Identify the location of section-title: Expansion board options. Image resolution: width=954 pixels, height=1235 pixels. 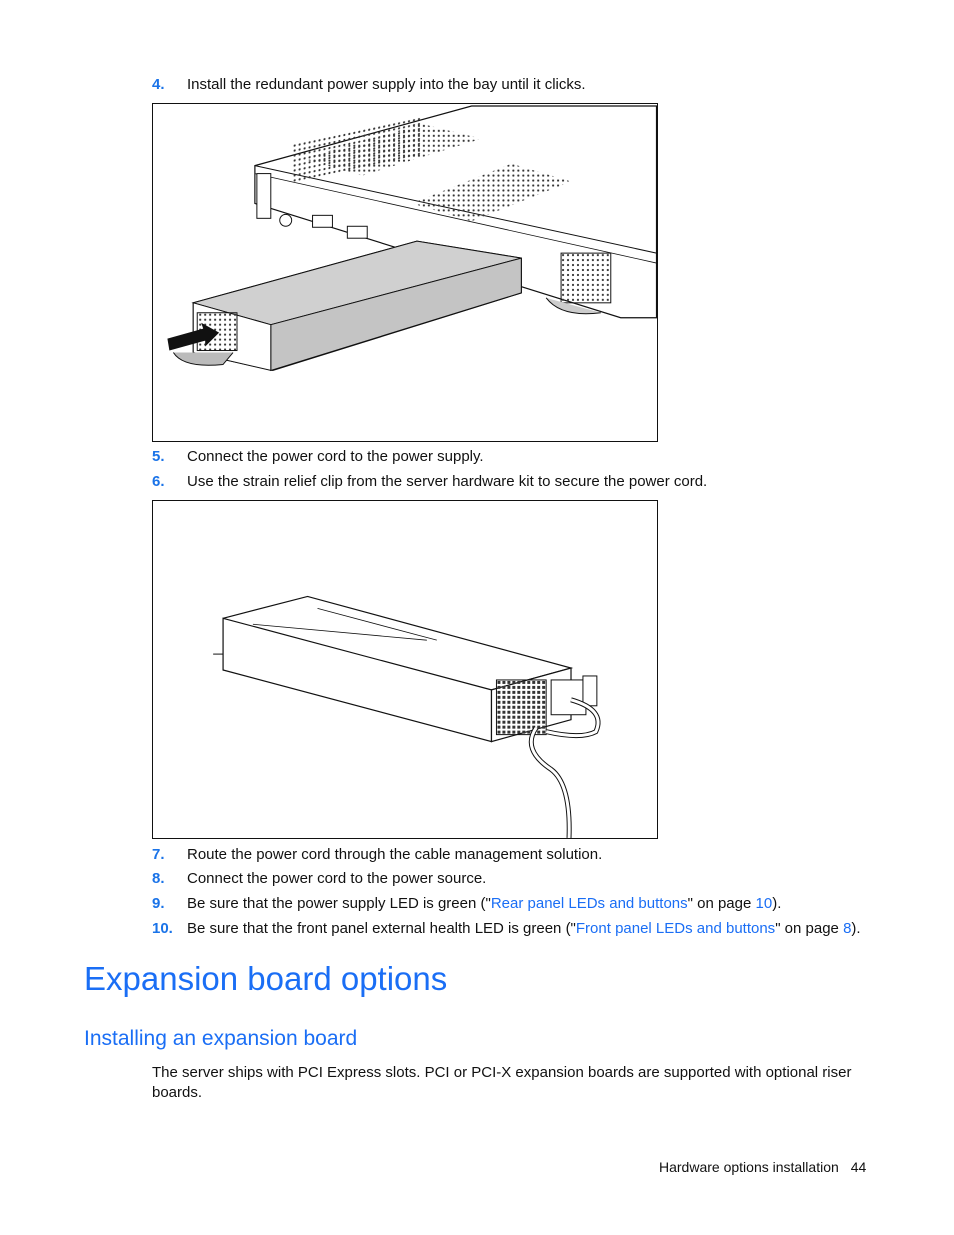
(266, 978).